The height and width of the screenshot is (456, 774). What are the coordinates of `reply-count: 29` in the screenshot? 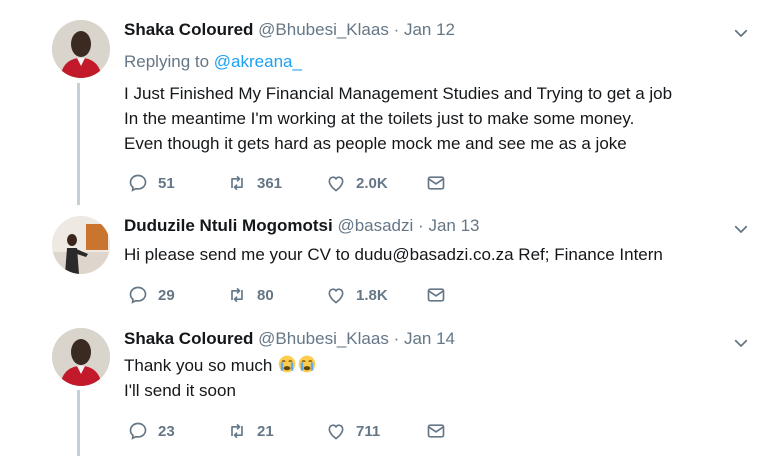 It's located at (166, 295).